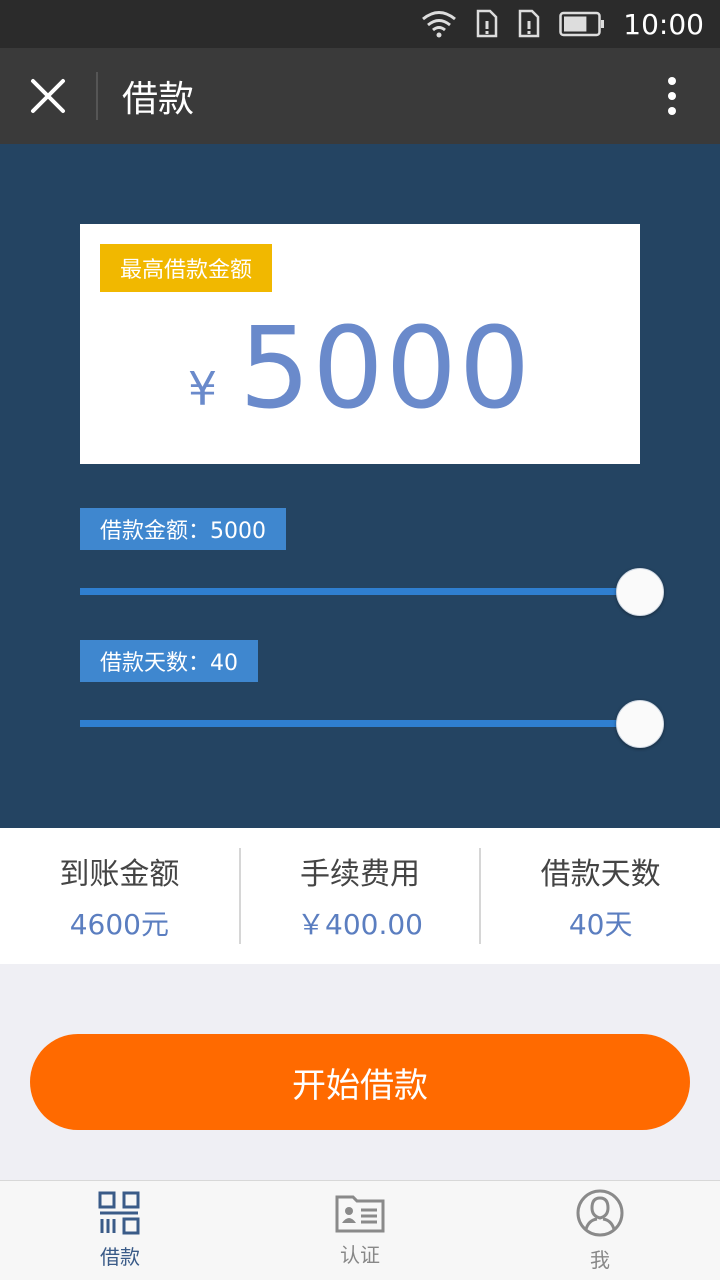 The image size is (720, 1280). I want to click on nav-item-verify: 认证, so click(360, 1230).